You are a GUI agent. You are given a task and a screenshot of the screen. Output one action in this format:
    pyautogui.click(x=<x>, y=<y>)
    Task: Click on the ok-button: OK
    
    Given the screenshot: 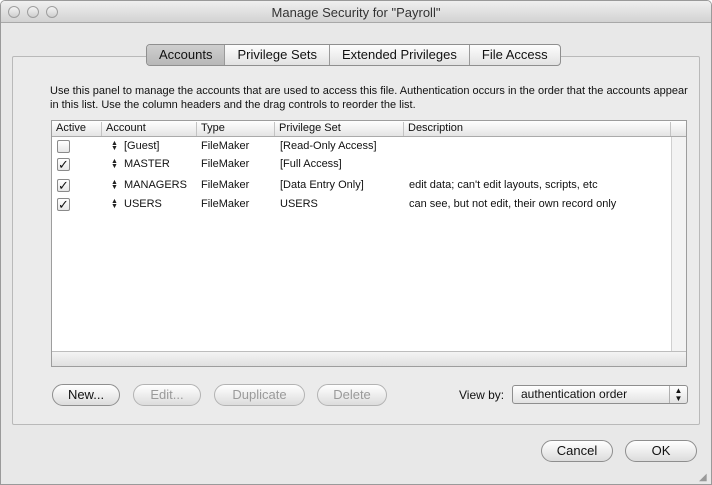 What is the action you would take?
    pyautogui.click(x=661, y=451)
    